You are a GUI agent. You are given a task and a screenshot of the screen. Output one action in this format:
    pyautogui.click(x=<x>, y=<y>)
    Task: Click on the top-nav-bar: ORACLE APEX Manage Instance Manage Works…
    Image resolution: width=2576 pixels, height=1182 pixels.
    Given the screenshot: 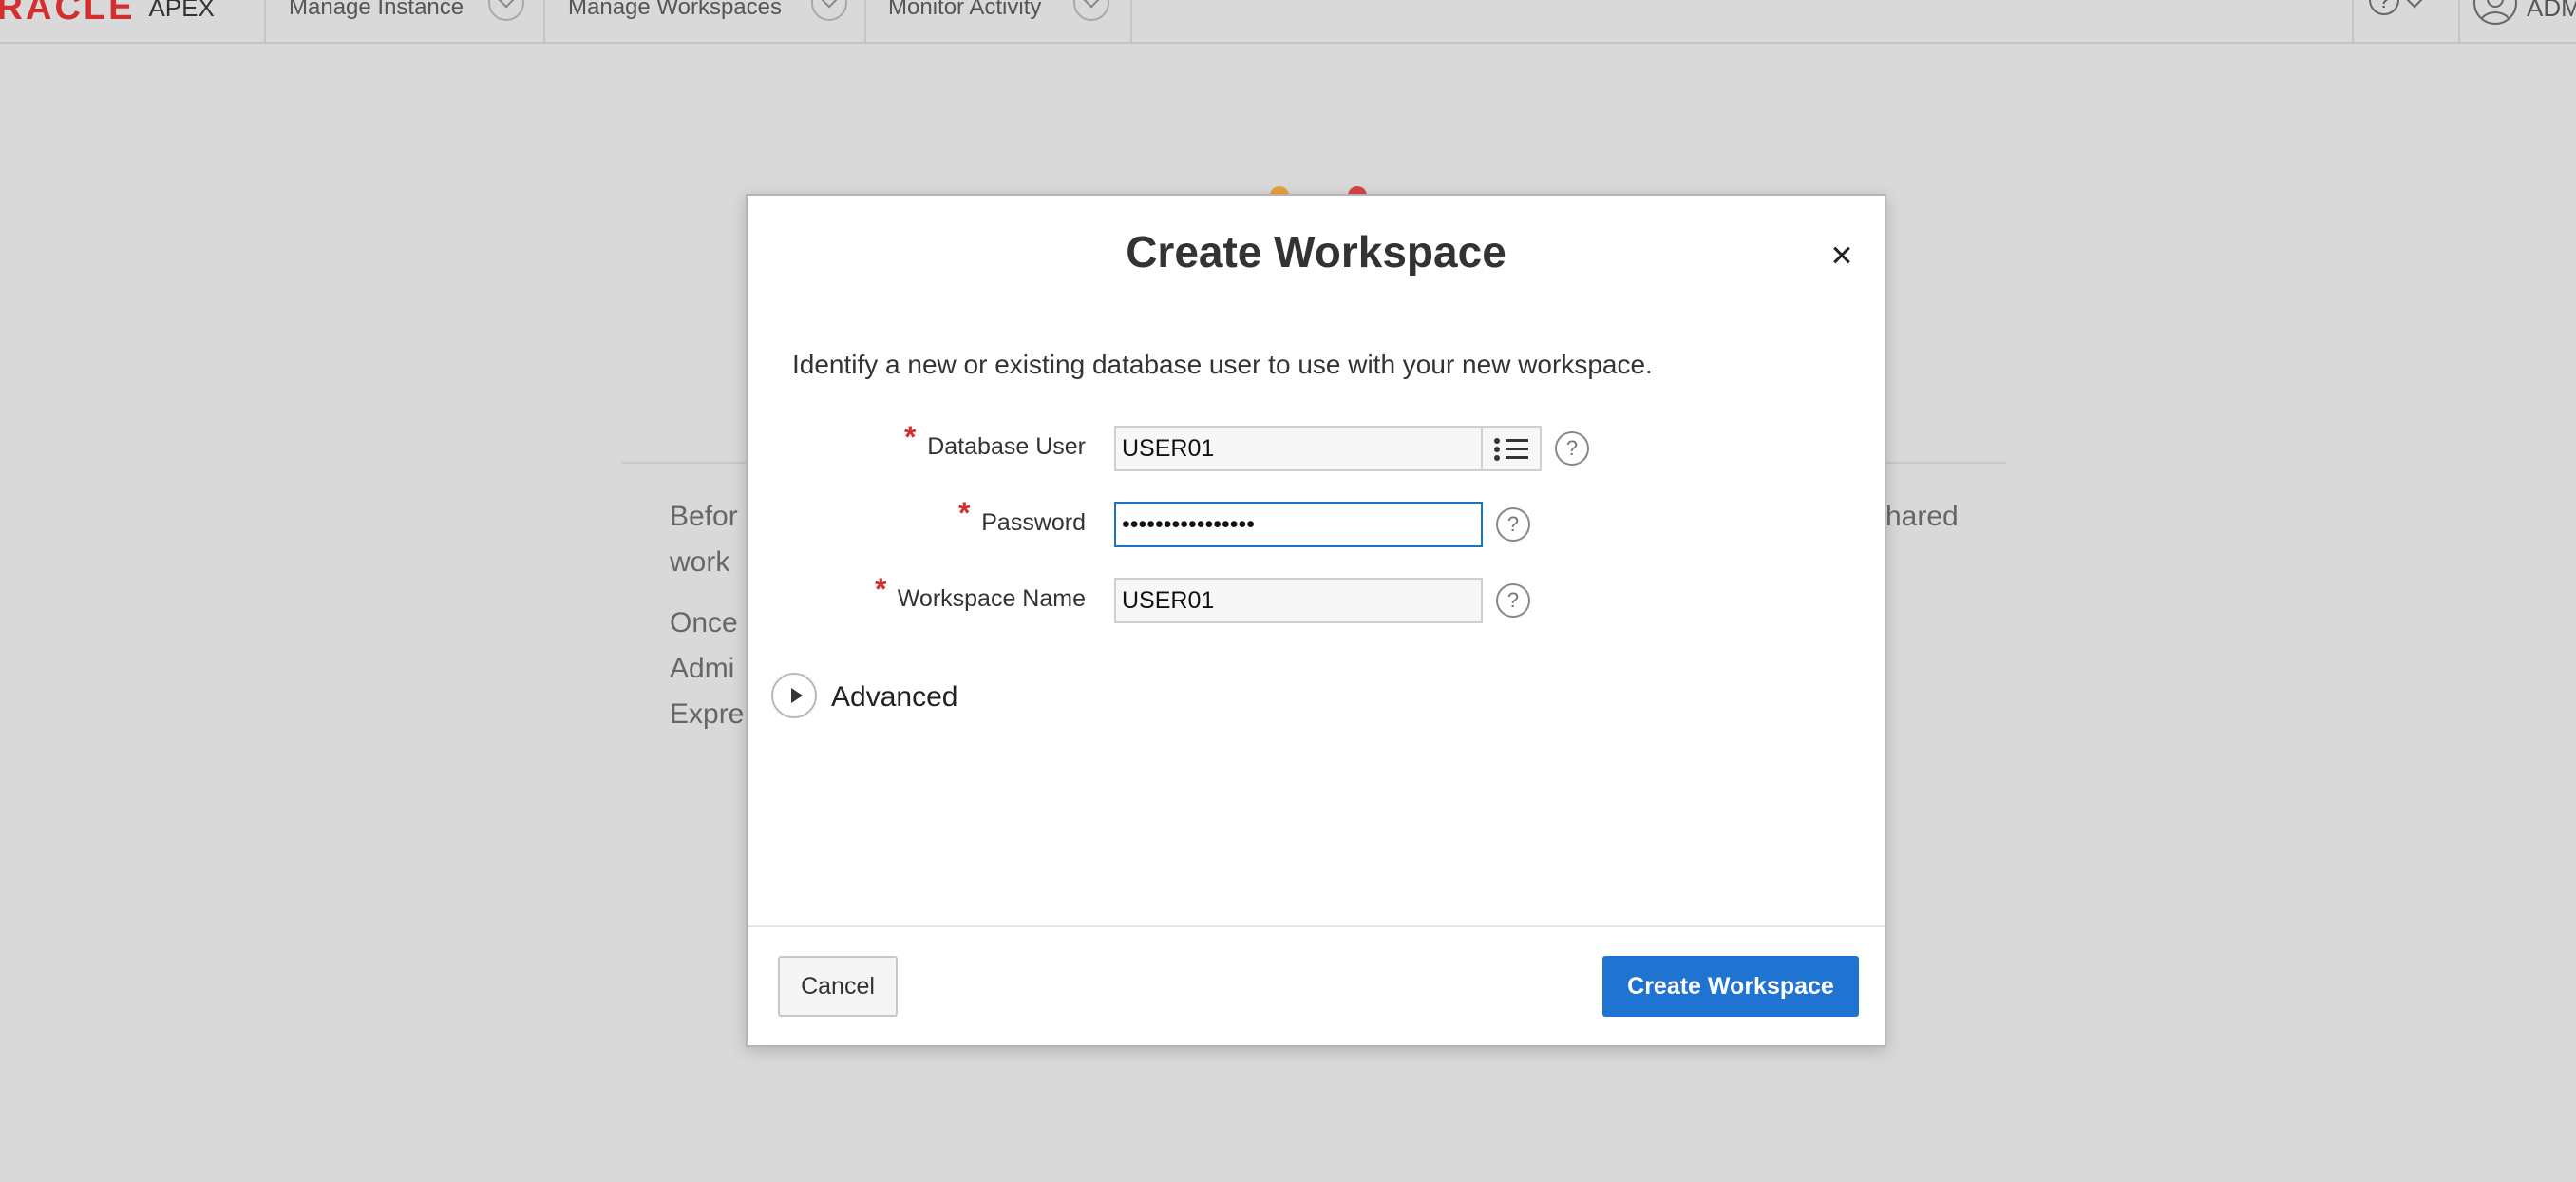 What is the action you would take?
    pyautogui.click(x=1288, y=22)
    